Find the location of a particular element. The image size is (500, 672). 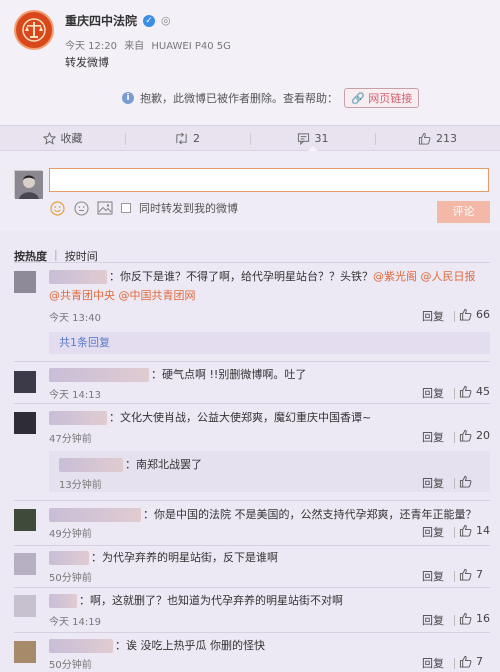

court-emblem-icon is located at coordinates (34, 30).